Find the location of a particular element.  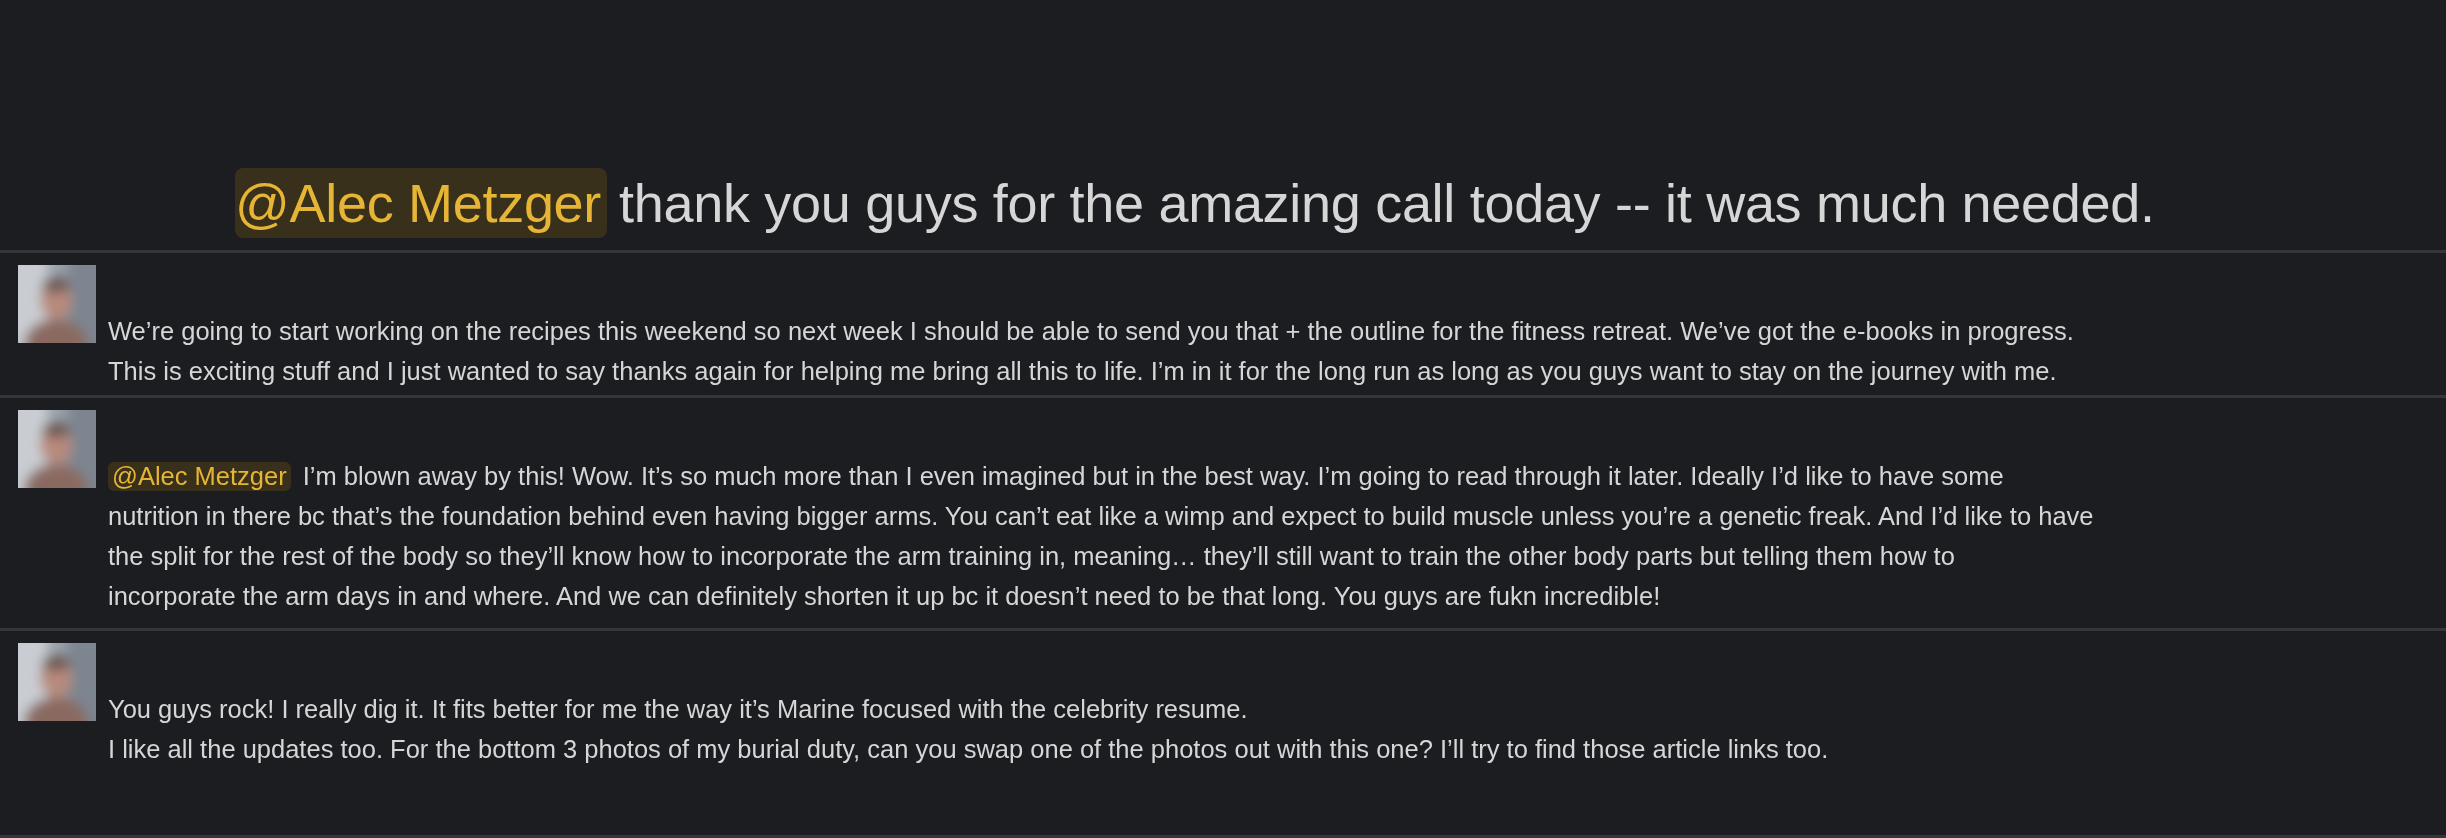

message-text: incorporate the arm days in and where. And we can definitely shorten it up bc it doesn’t need to be that long. You guys are fukn incredible! is located at coordinates (884, 596).